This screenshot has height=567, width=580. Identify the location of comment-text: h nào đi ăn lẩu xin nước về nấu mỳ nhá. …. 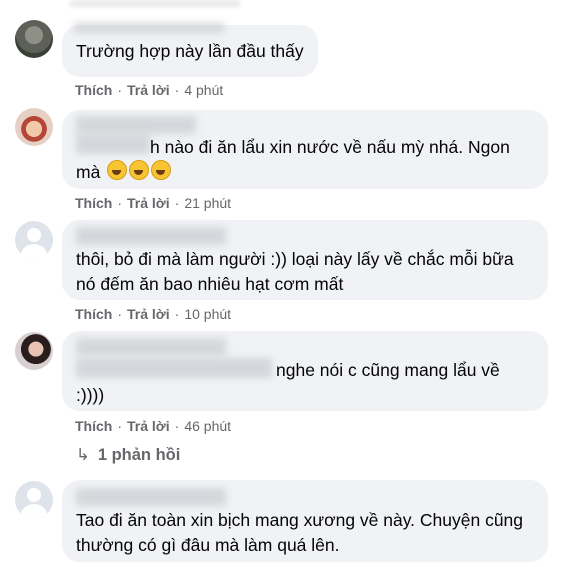
(330, 147).